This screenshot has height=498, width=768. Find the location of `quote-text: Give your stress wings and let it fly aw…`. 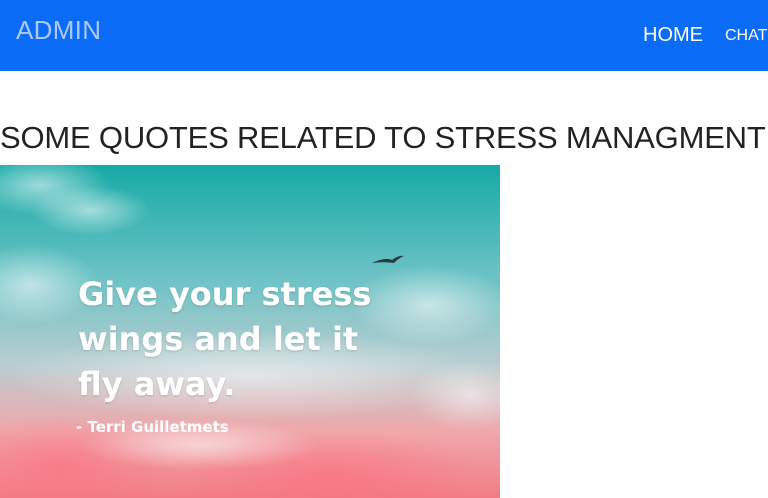

quote-text: Give your stress wings and let it fly aw… is located at coordinates (224, 339).